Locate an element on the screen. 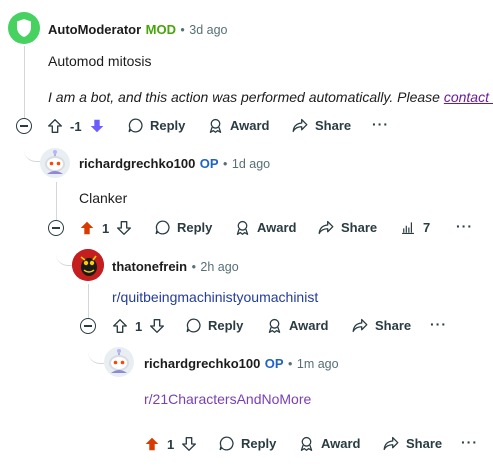 The height and width of the screenshot is (474, 493). reply-button-4: Reply is located at coordinates (247, 443).